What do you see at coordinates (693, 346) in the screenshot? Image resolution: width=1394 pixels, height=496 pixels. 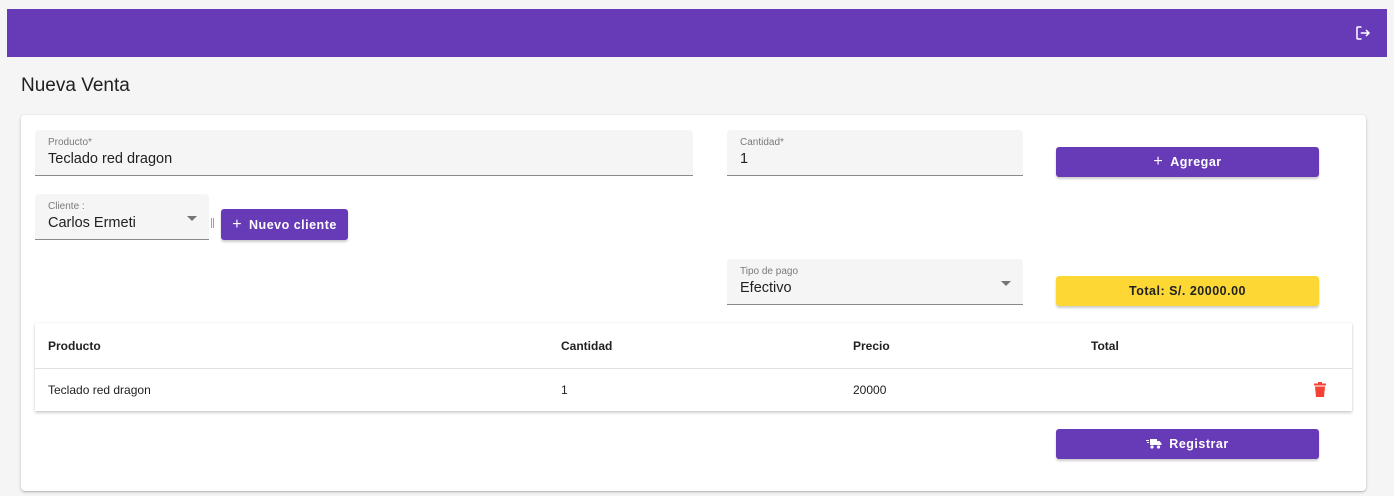 I see `table-header: Producto Cantidad Precio Total` at bounding box center [693, 346].